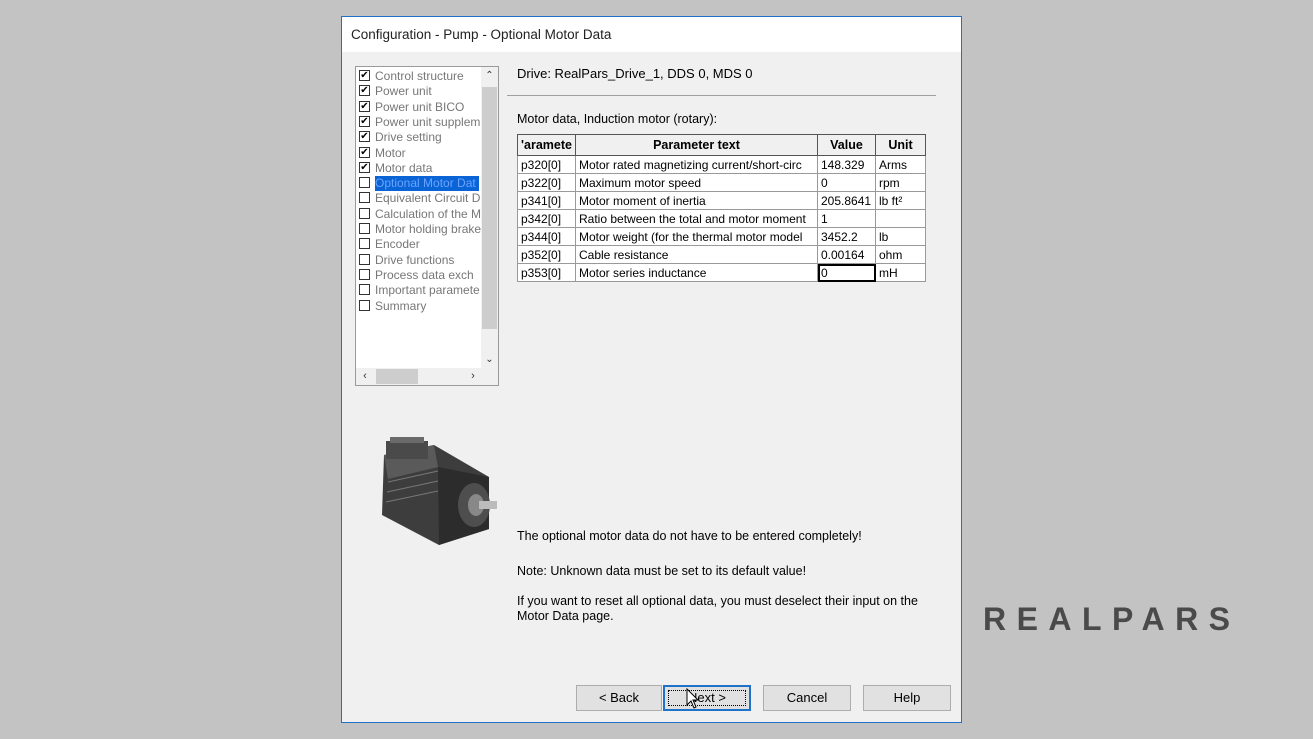 The image size is (1313, 739). Describe the element at coordinates (907, 698) in the screenshot. I see `help-button: Help` at that location.